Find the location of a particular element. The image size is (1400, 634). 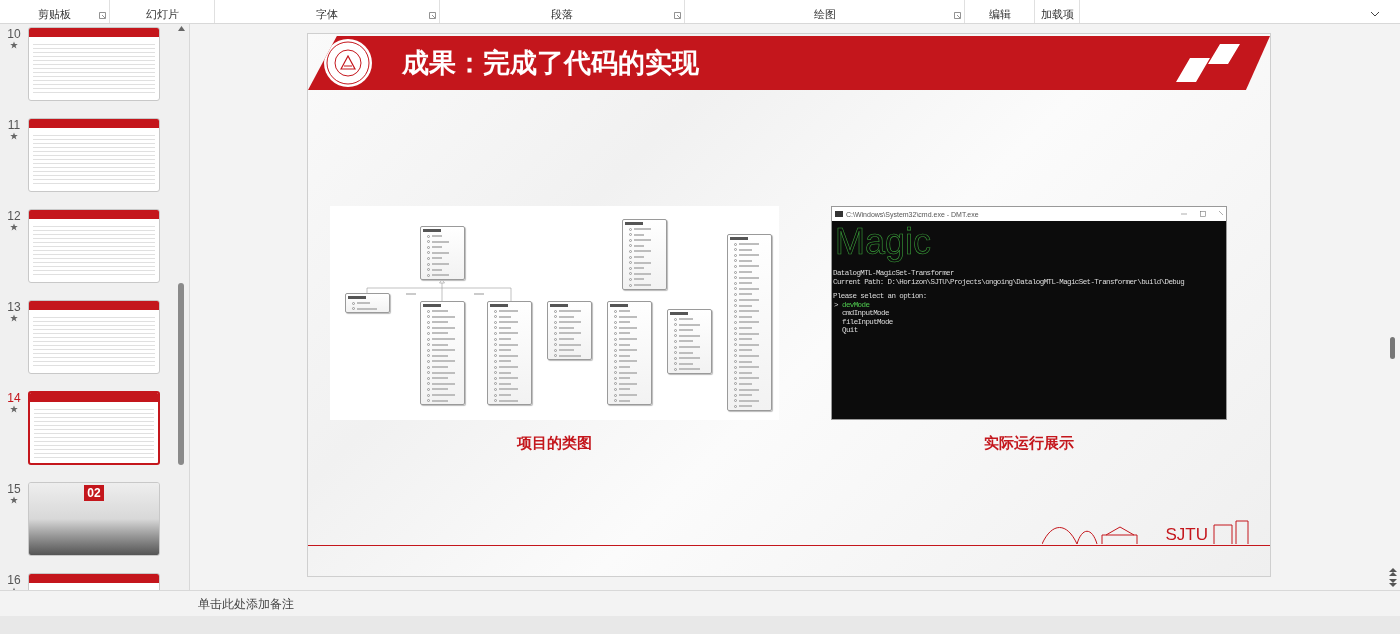

maximize-icon is located at coordinates (1203, 214).